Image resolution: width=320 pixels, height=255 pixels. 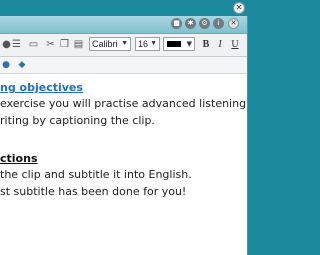 I want to click on font-family-select: Calibri ▼, so click(x=110, y=44).